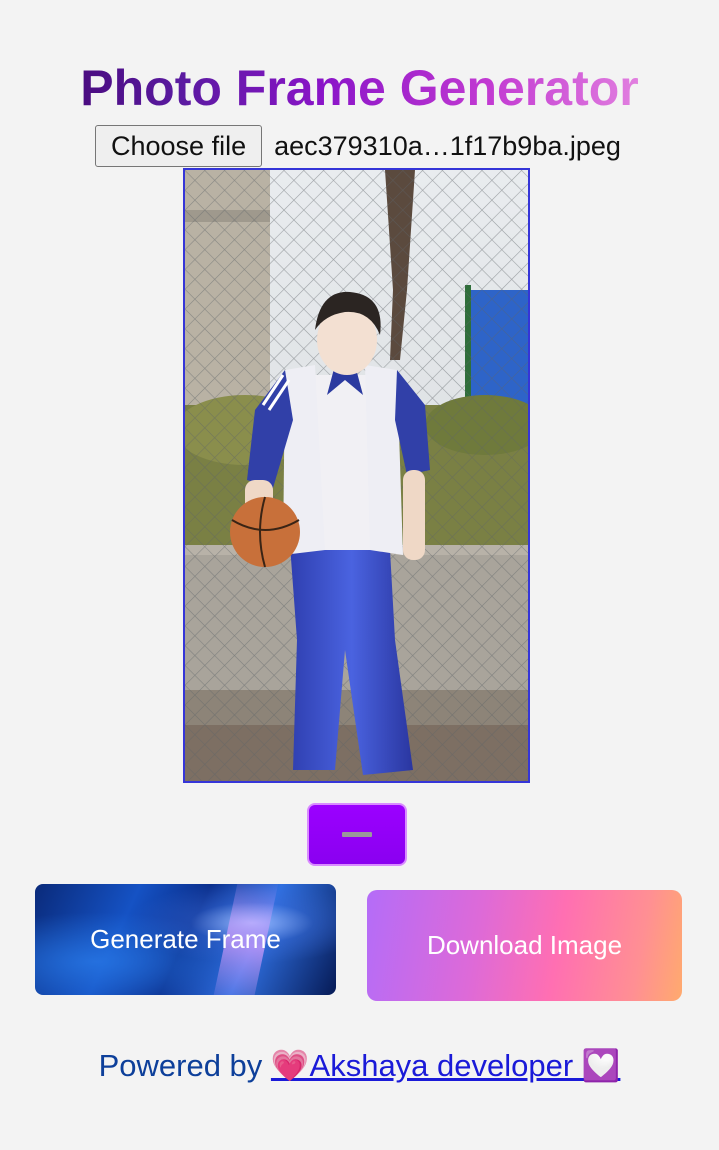 This screenshot has height=1150, width=719. I want to click on choose-file-button: Choose file, so click(179, 146).